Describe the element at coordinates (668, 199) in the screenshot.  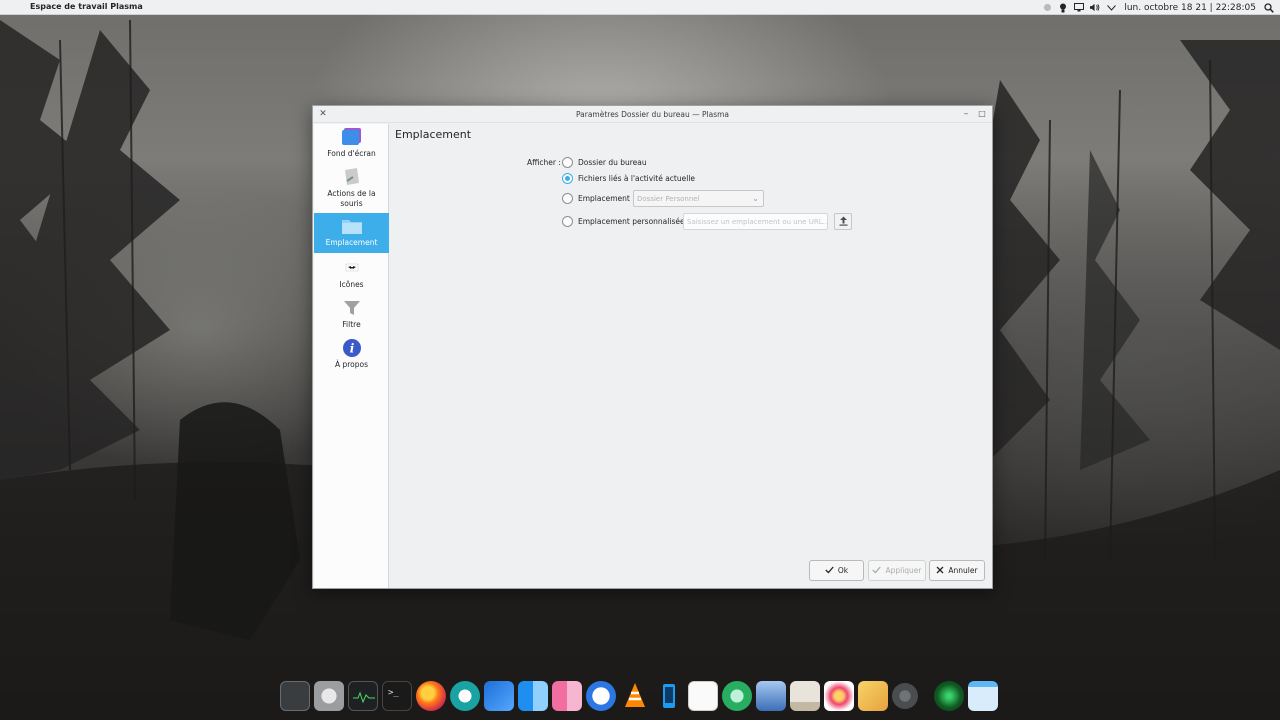
I see `location-combo-value: Dossier Personnel` at that location.